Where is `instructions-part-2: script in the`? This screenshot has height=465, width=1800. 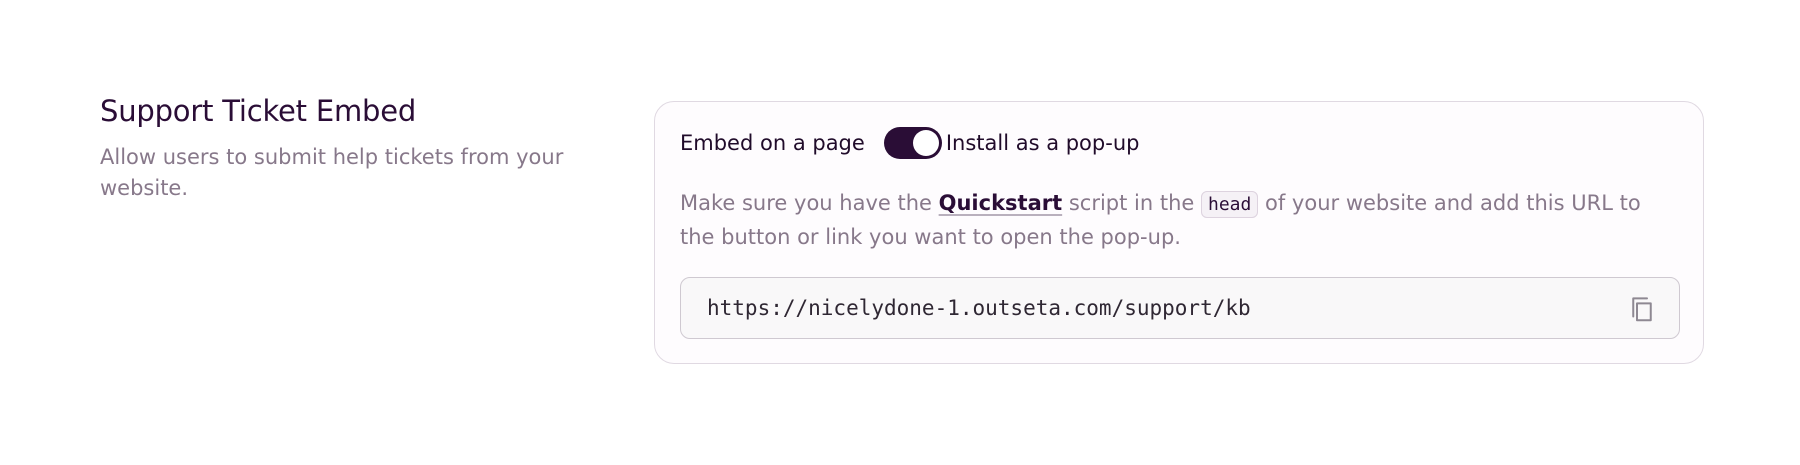
instructions-part-2: script in the is located at coordinates (1131, 203).